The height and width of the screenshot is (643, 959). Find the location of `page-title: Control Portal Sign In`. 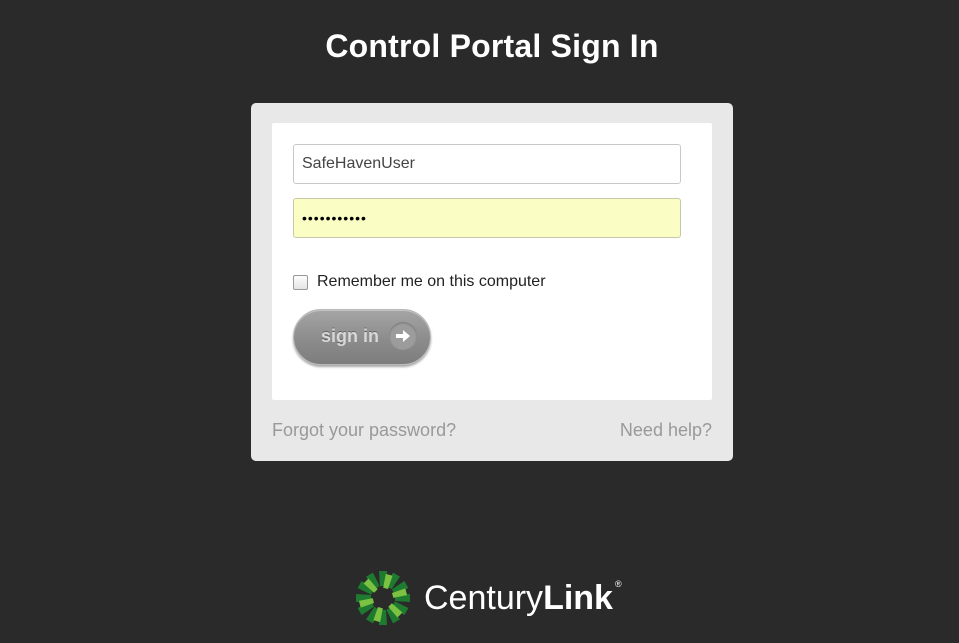

page-title: Control Portal Sign In is located at coordinates (492, 46).